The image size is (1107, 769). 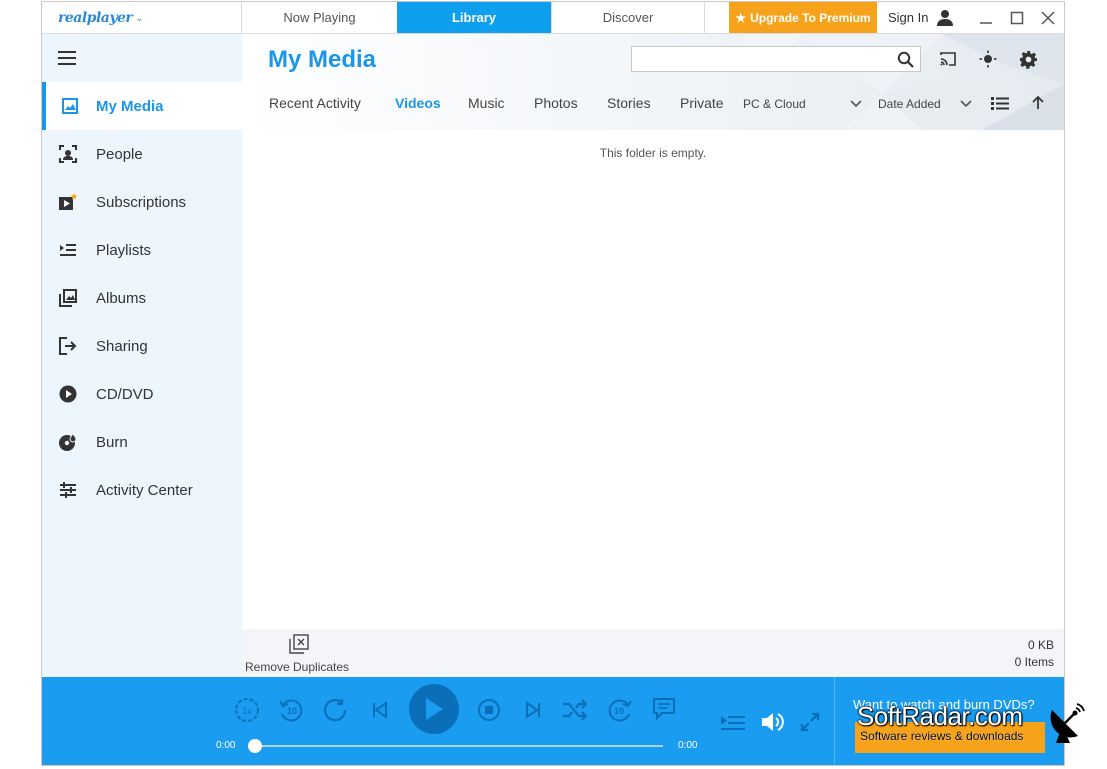 I want to click on app-logo: realplayer ⌄, so click(x=101, y=18).